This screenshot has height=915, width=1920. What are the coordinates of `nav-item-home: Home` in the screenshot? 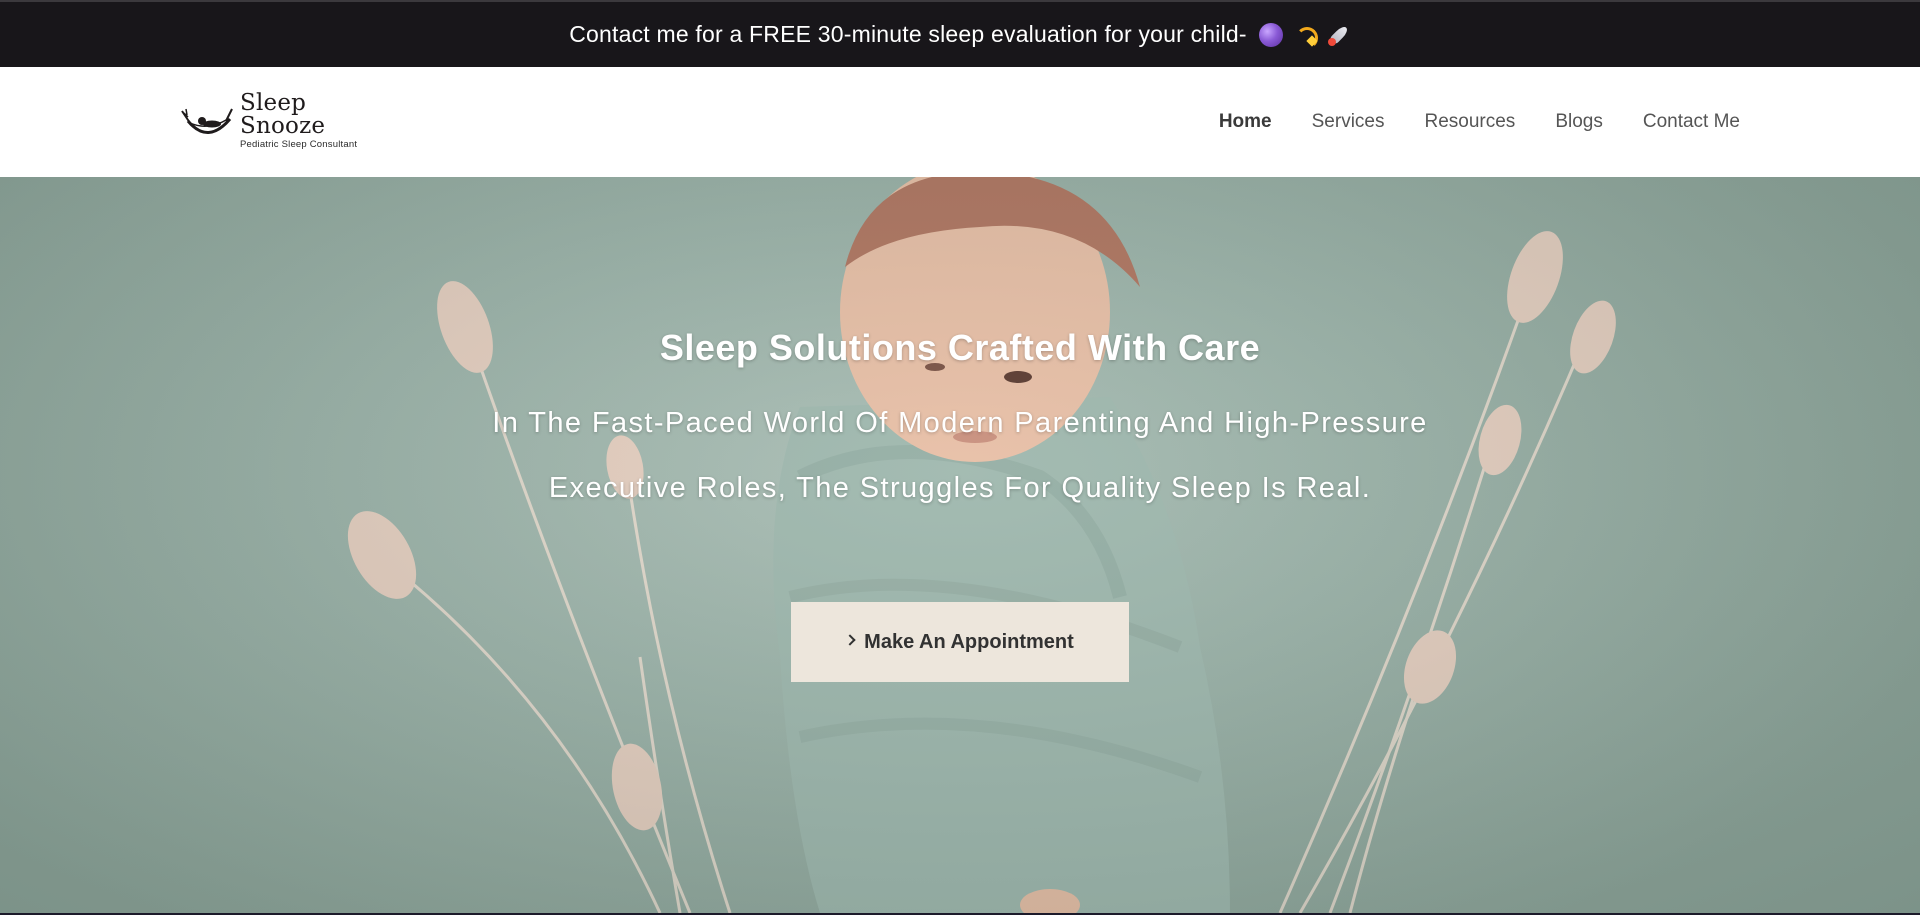 It's located at (1245, 122).